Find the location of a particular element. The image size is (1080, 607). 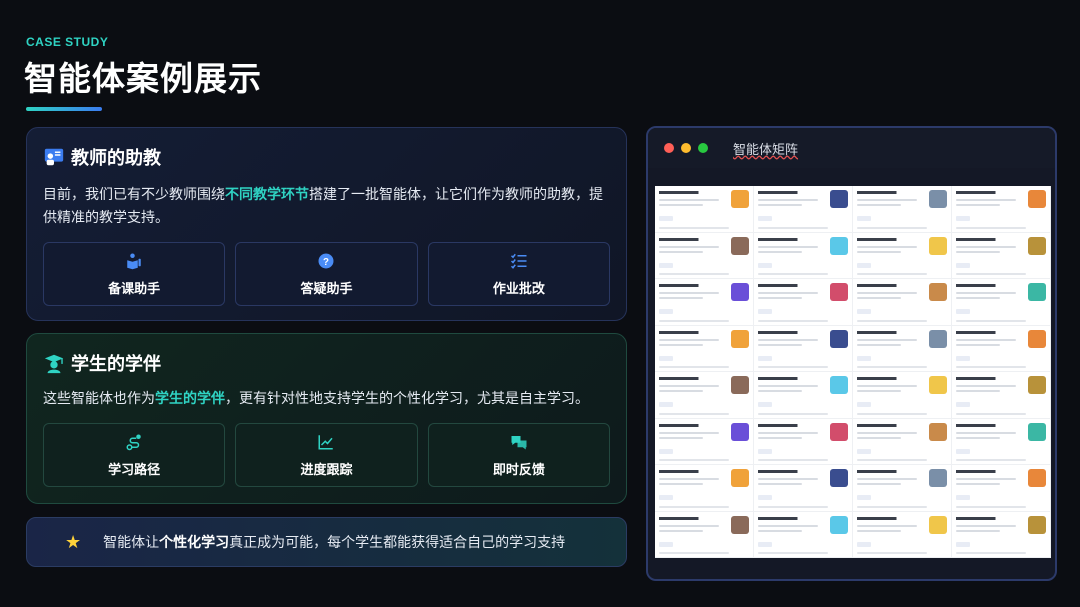

minimize-dot-icon is located at coordinates (686, 148).